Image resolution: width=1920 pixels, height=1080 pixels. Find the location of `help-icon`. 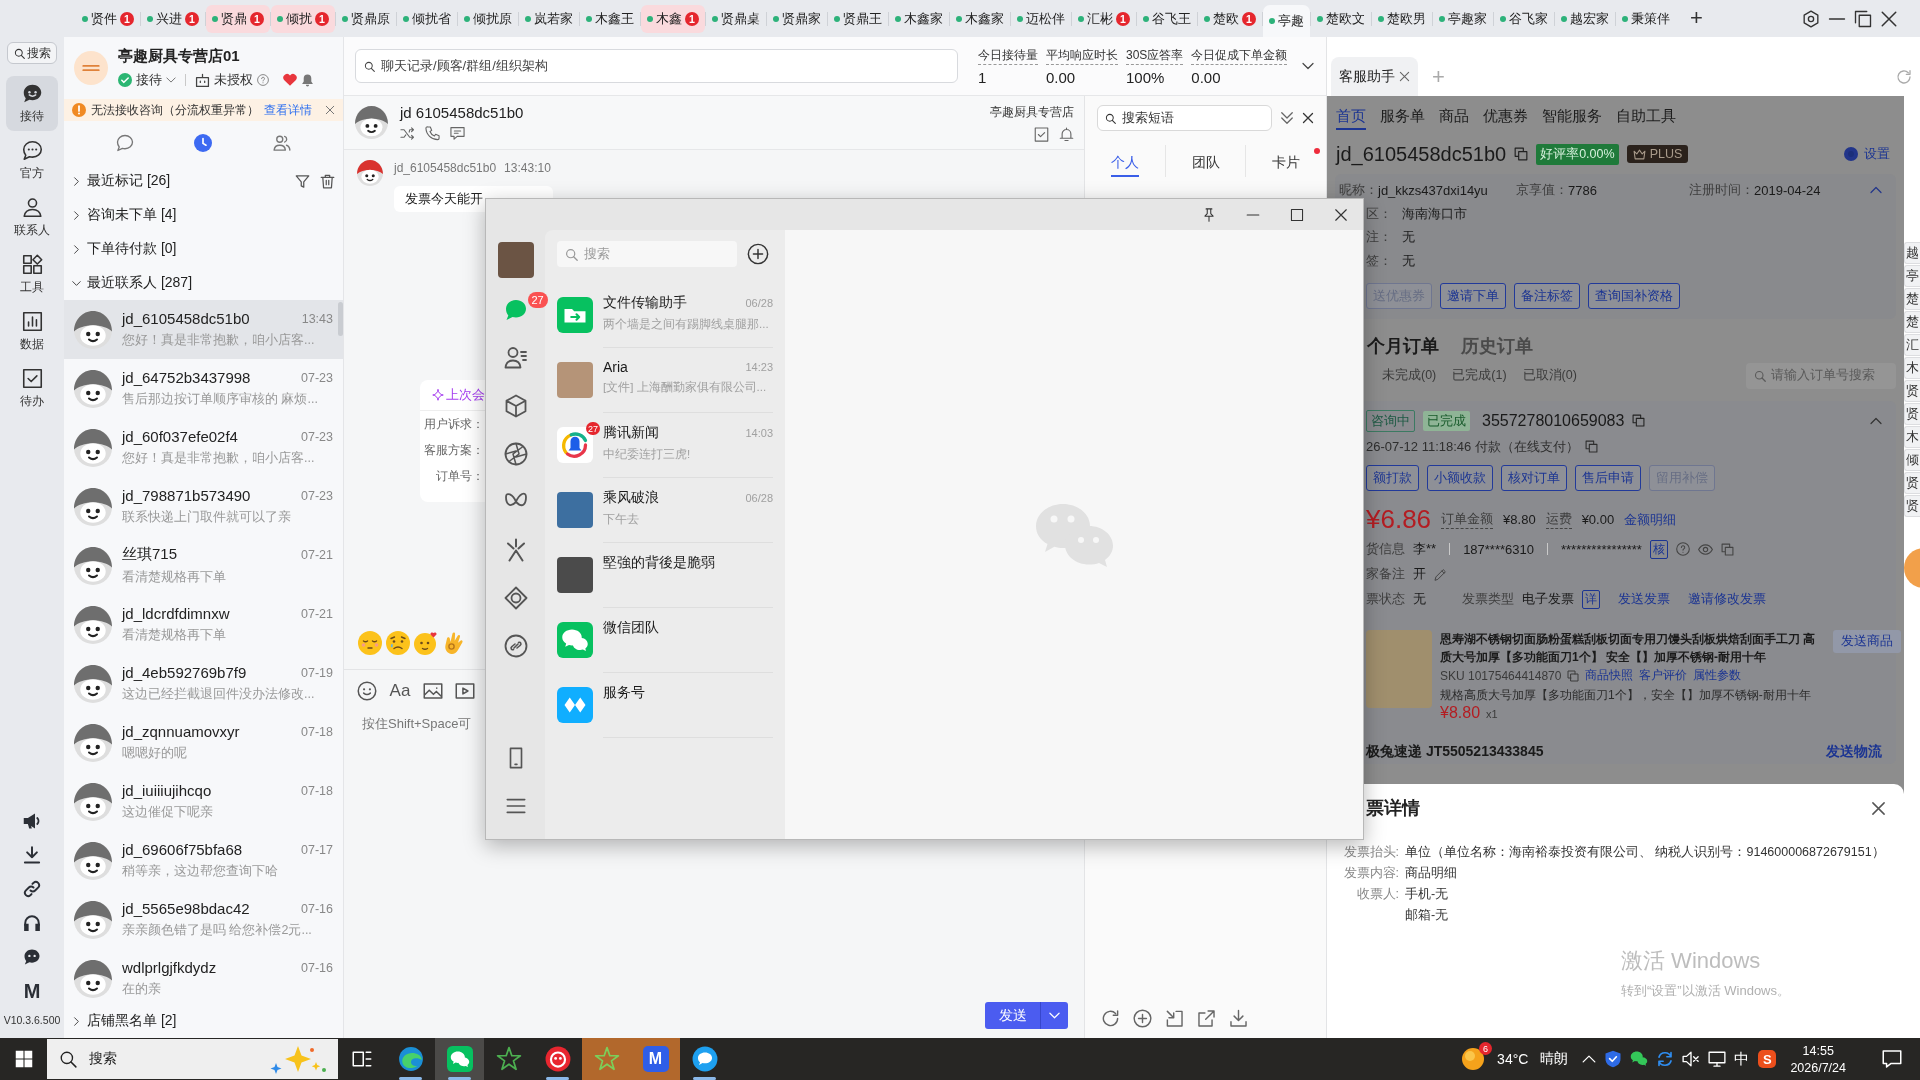

help-icon is located at coordinates (1682, 549).